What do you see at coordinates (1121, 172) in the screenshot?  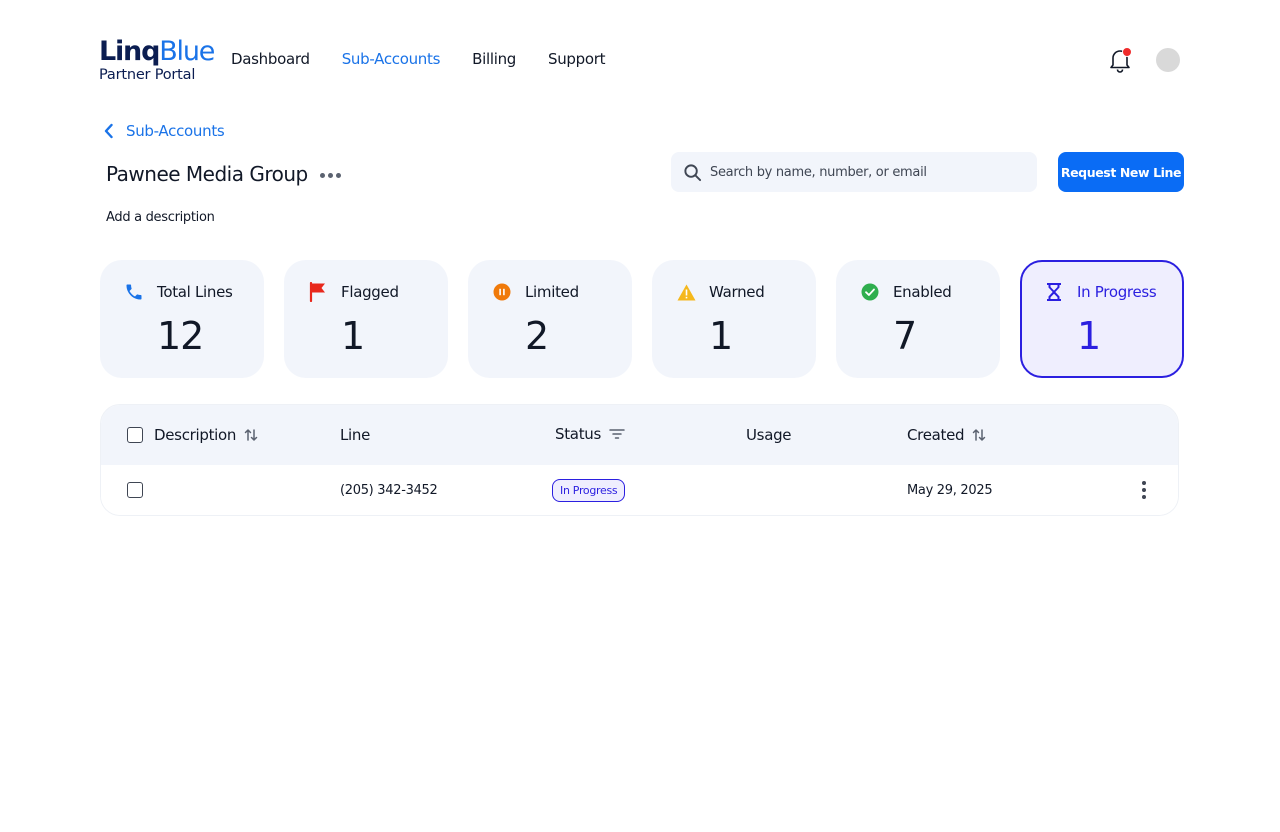 I see `request-new-line-button: Request New Line` at bounding box center [1121, 172].